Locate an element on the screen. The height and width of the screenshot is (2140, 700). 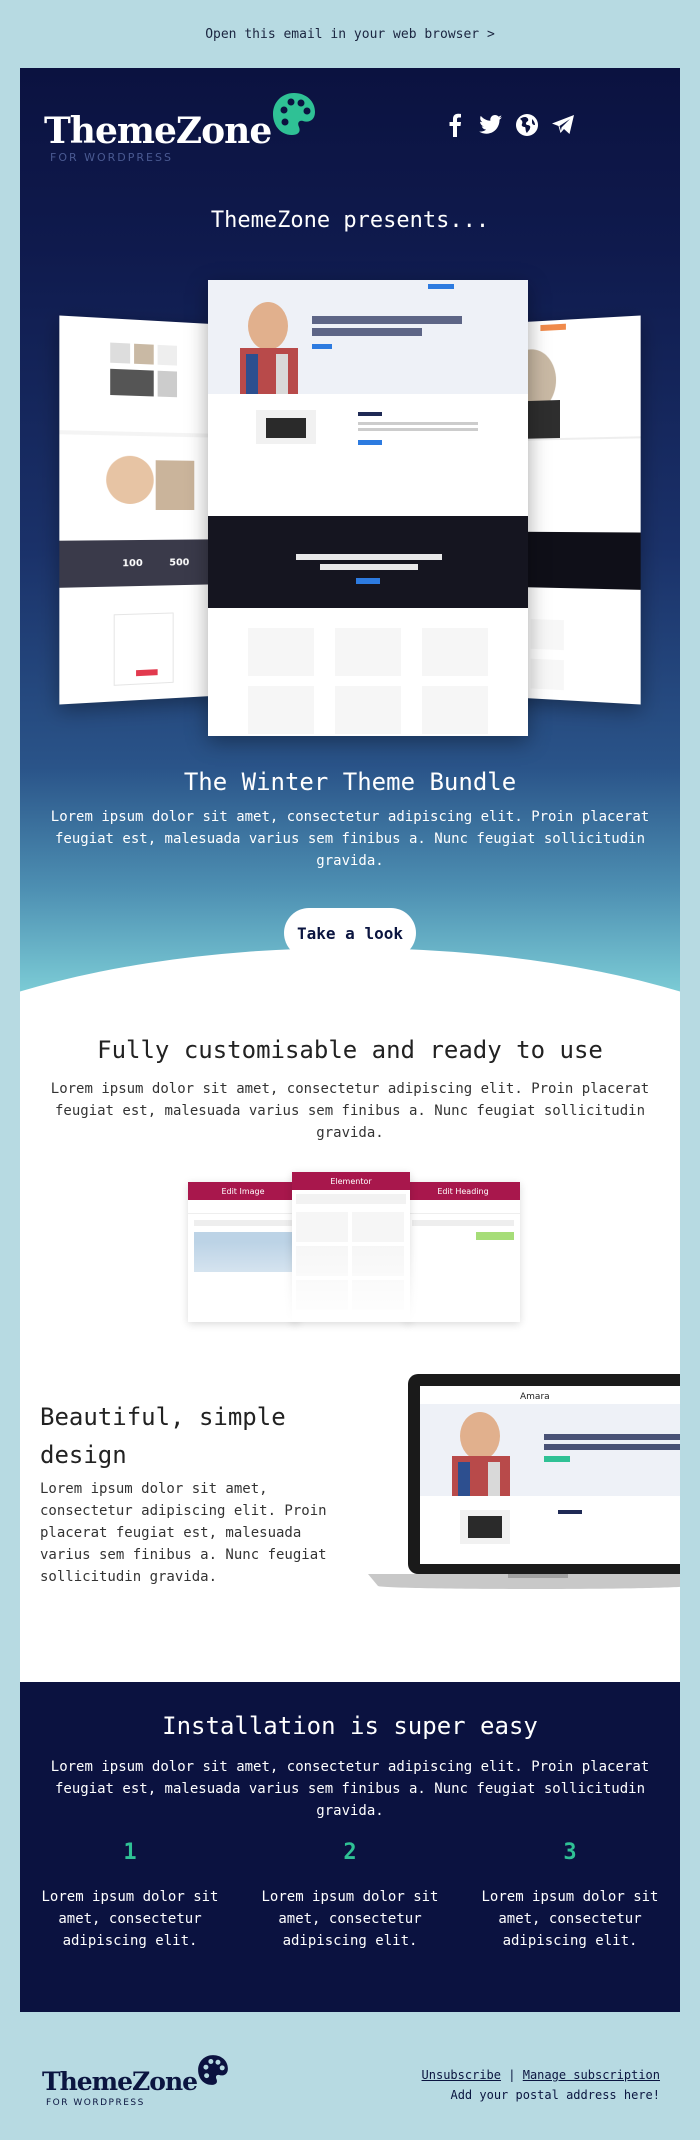
mockup-center is located at coordinates (368, 508).